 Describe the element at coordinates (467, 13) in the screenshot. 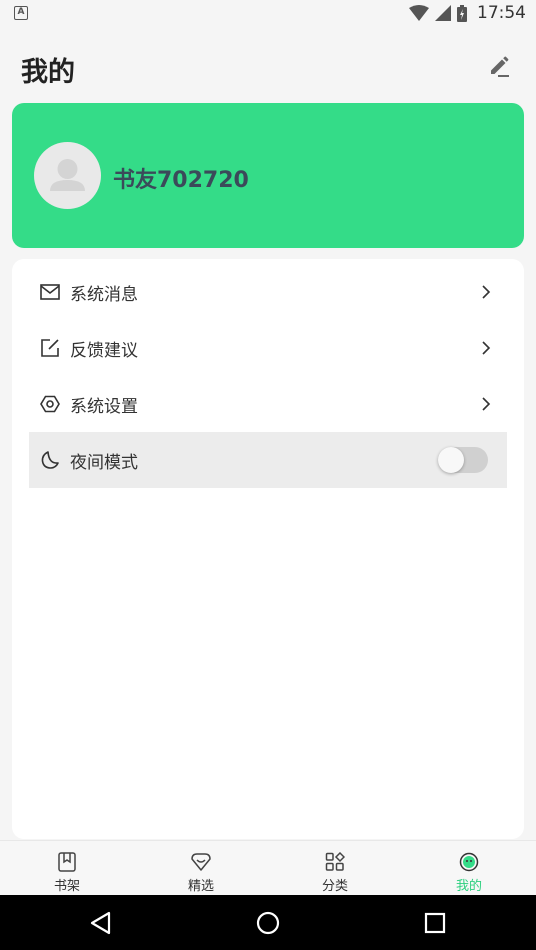

I see `status-icons: 17:54` at that location.